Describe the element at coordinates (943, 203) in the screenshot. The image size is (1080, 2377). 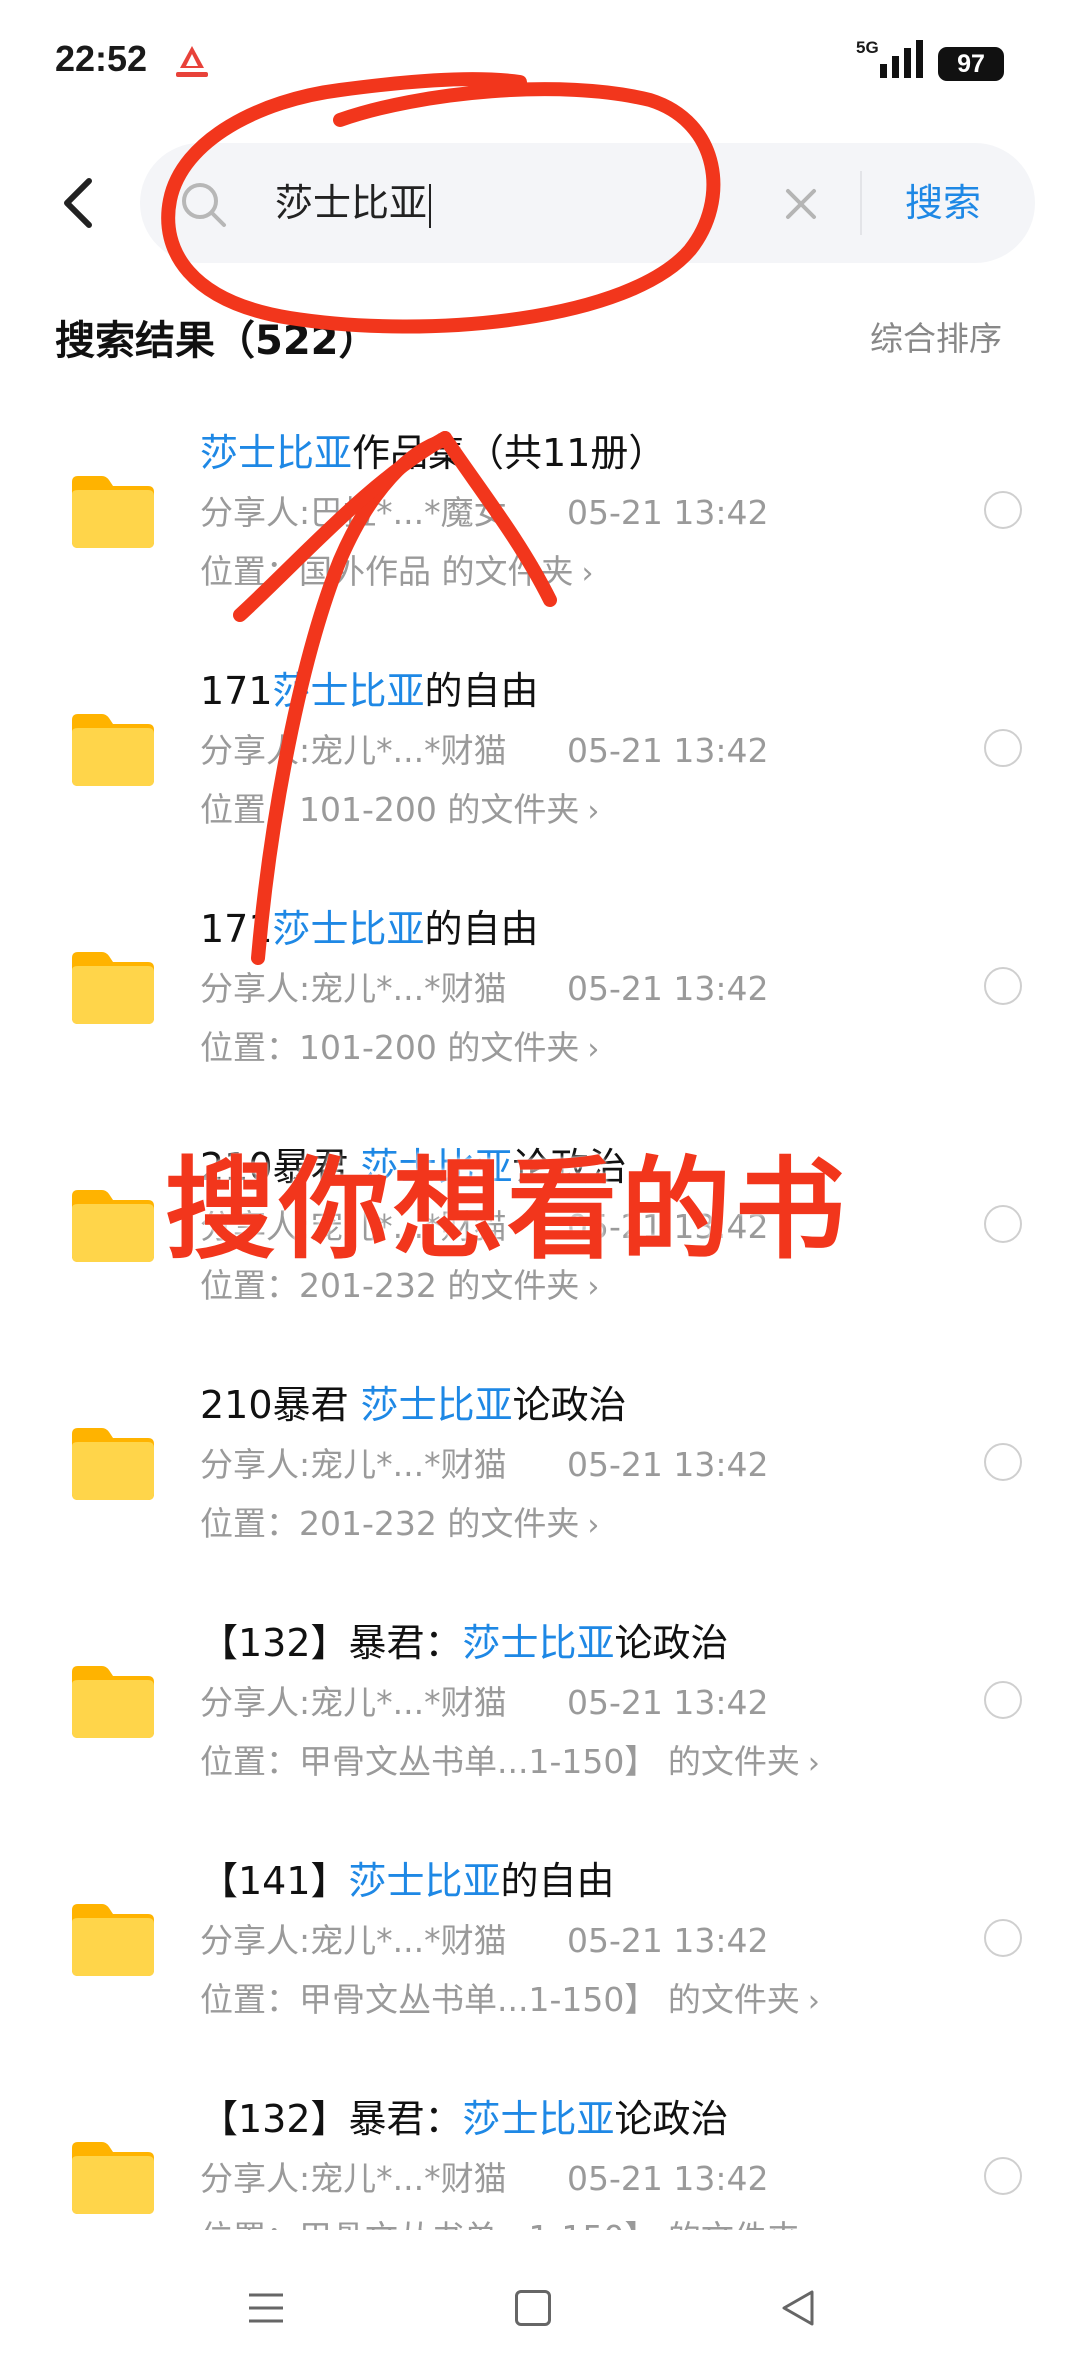
I see `search-button: 搜索` at that location.